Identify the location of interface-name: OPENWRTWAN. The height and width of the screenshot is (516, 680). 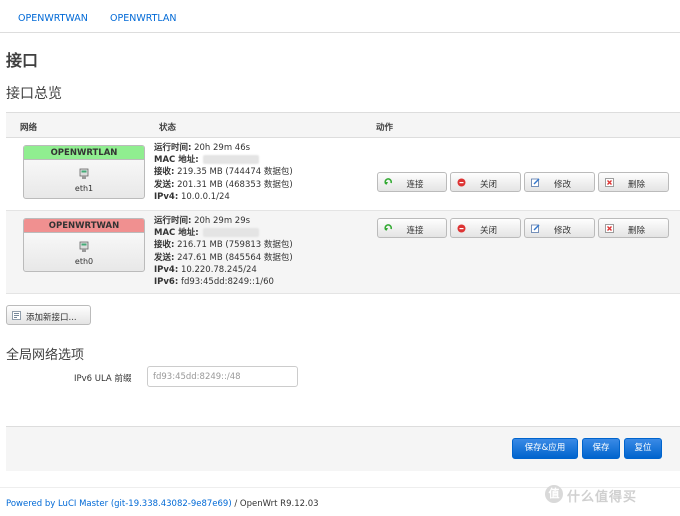
(84, 226).